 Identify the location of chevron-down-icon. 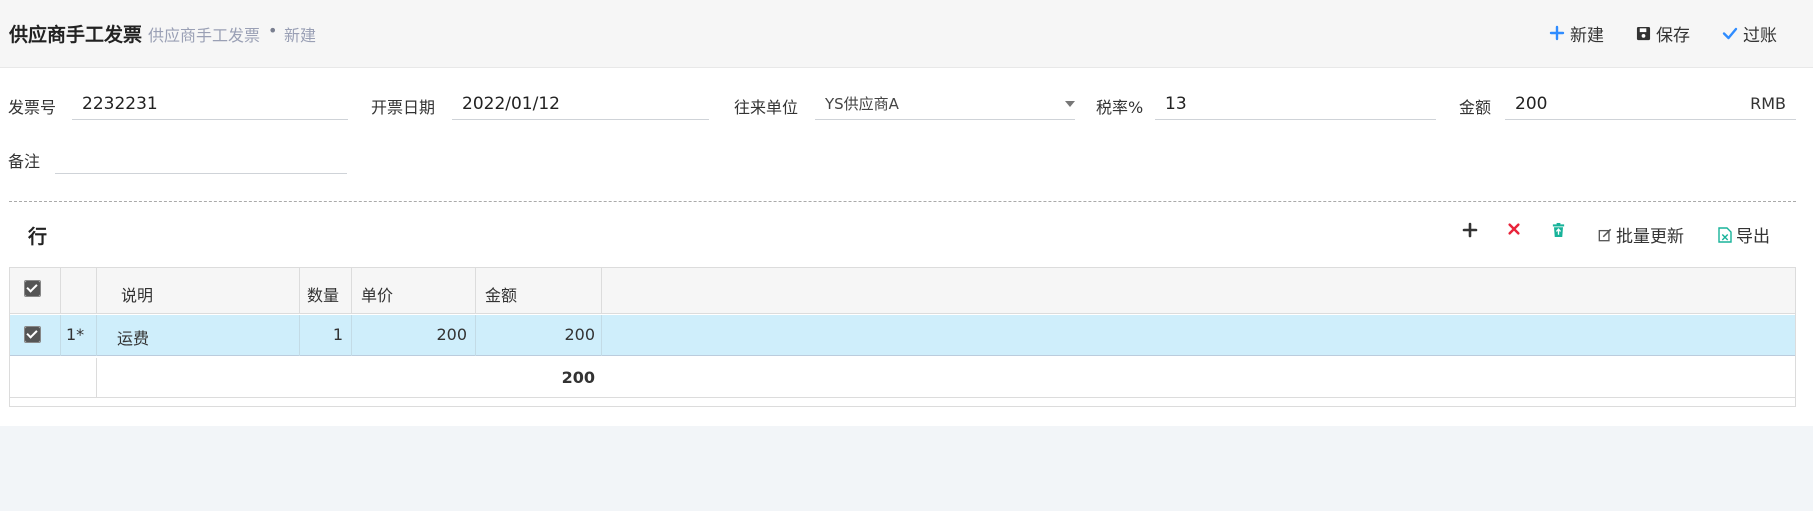
(1070, 104).